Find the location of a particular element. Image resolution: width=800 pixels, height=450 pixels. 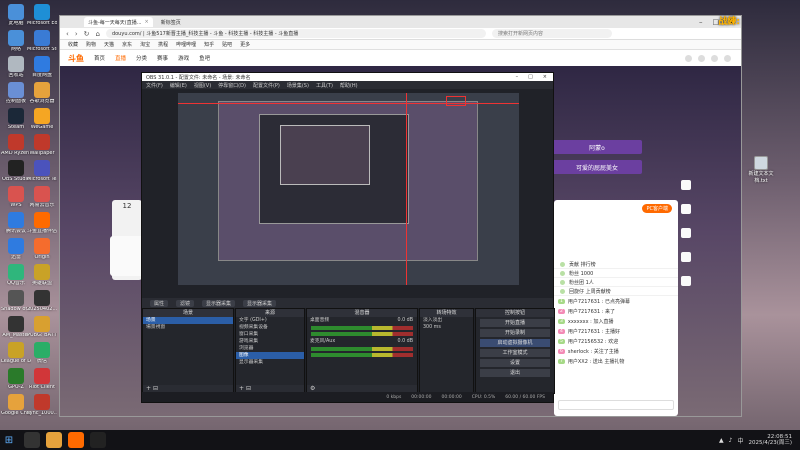

site-nav-item: 直播 is located at coordinates (120, 58).